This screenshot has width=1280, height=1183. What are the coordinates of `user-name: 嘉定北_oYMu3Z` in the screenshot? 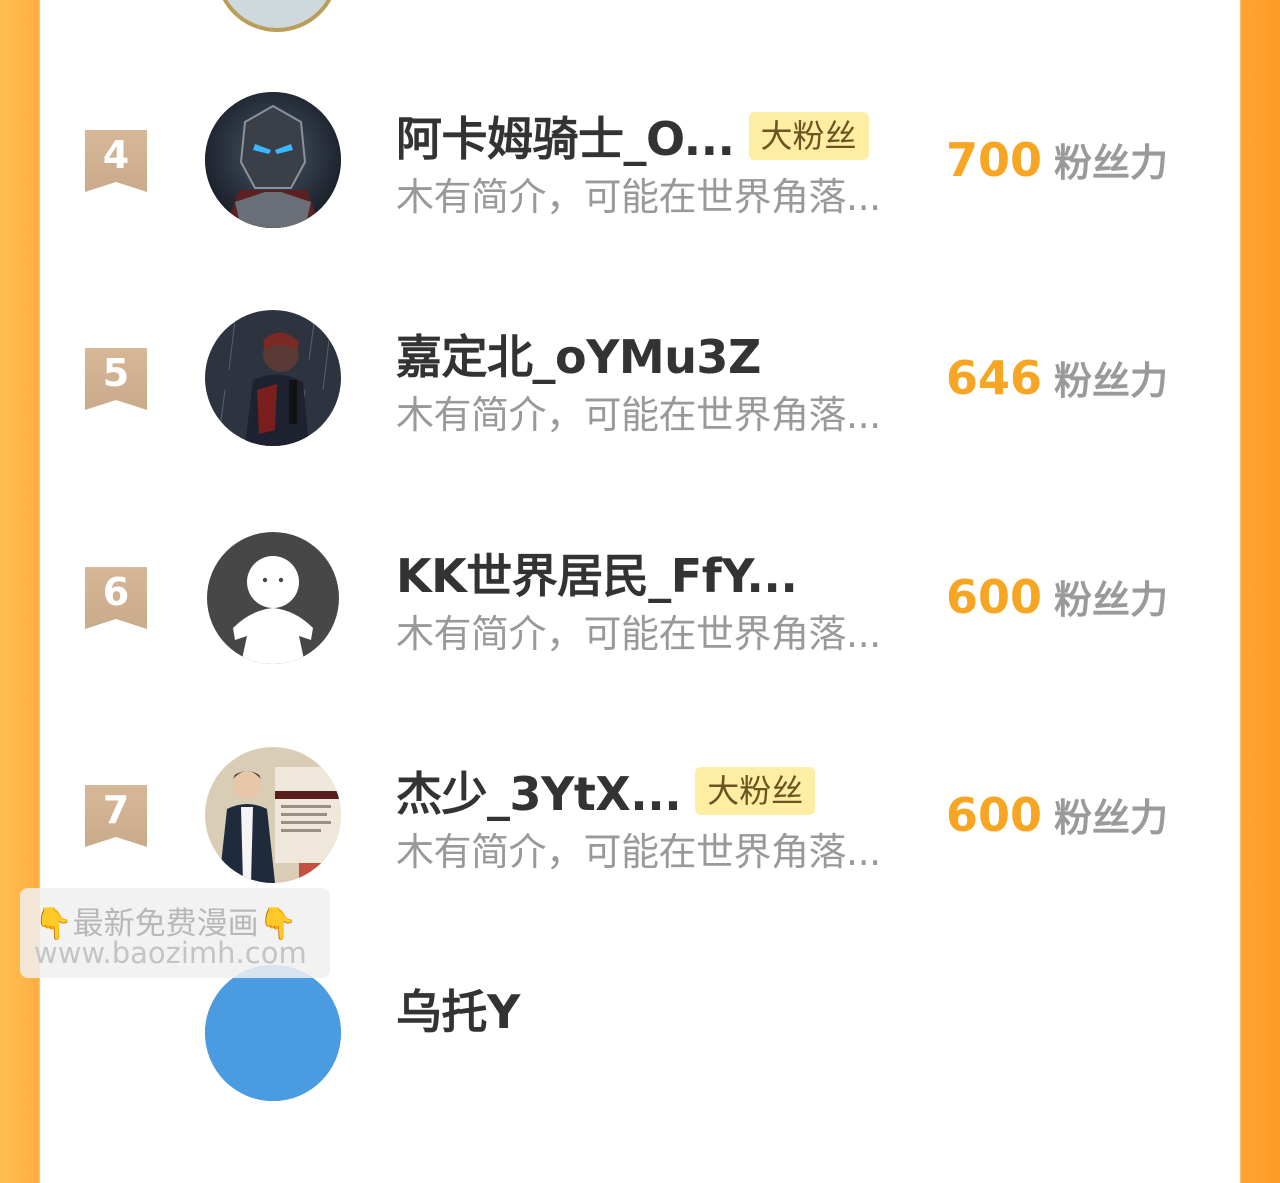 It's located at (578, 354).